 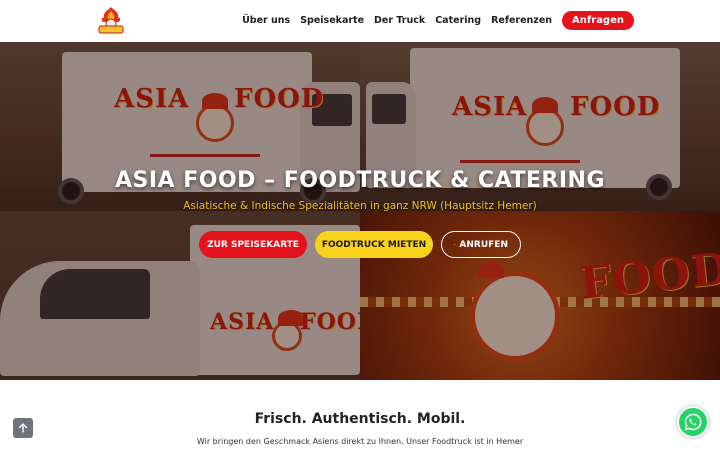 What do you see at coordinates (598, 20) in the screenshot?
I see `anfragen-button: Anfragen` at bounding box center [598, 20].